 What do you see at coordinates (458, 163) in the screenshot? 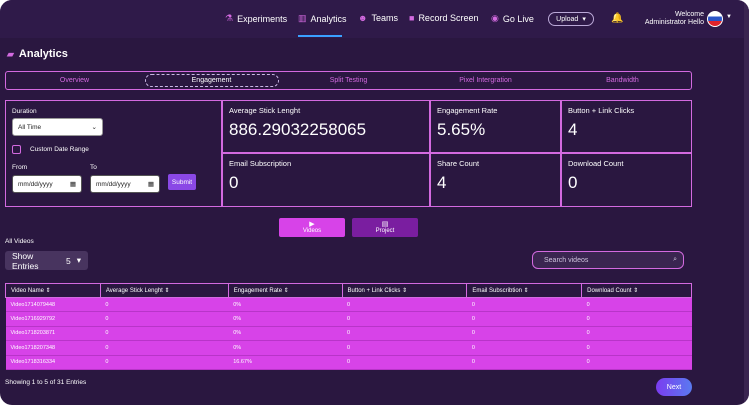
I see `stat-label: Share Count` at bounding box center [458, 163].